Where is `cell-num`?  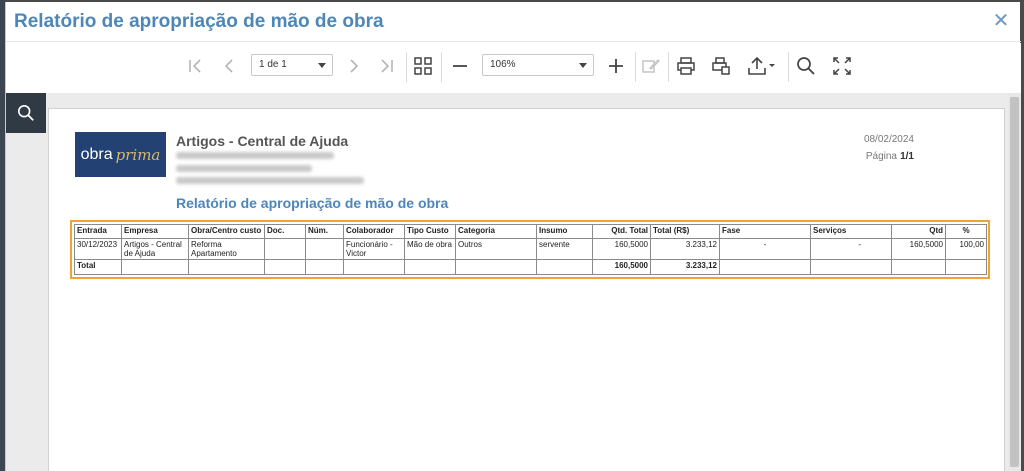
cell-num is located at coordinates (324, 249).